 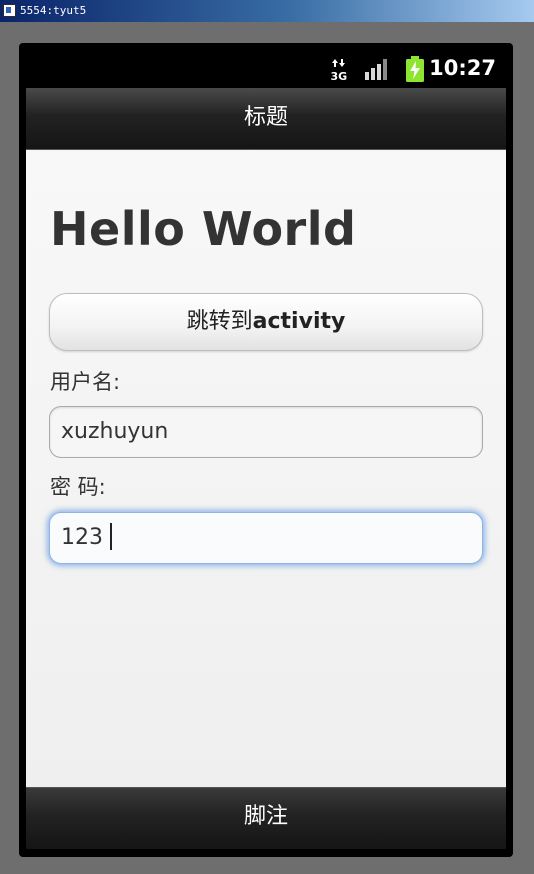 I want to click on footer-label: 脚注, so click(x=265, y=816).